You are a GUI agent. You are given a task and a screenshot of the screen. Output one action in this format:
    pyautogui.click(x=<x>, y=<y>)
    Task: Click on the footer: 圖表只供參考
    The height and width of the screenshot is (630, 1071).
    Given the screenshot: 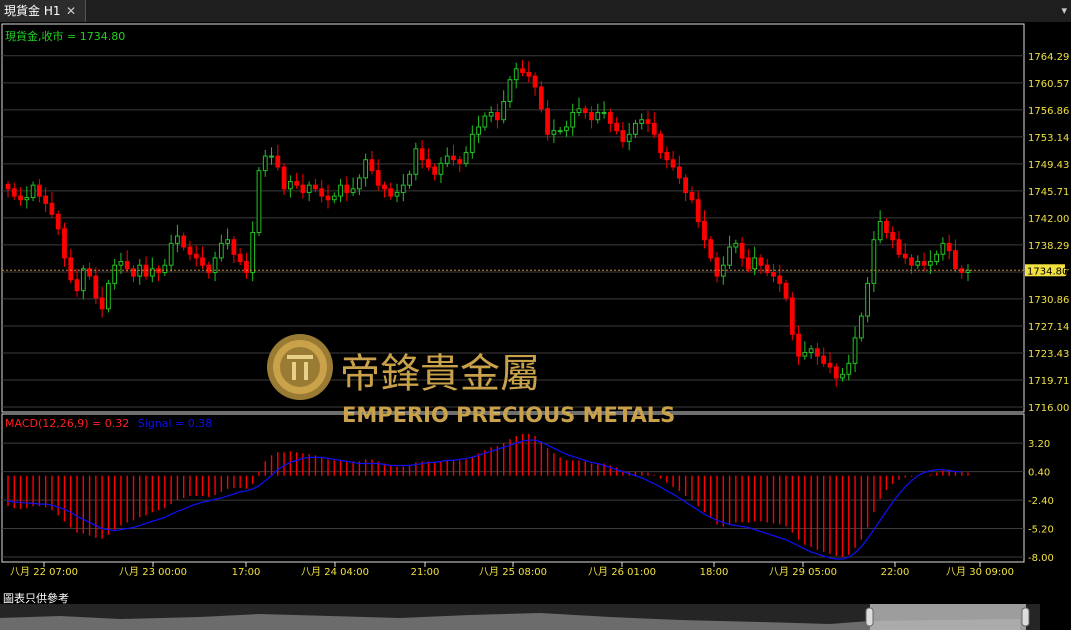 What is the action you would take?
    pyautogui.click(x=535, y=610)
    